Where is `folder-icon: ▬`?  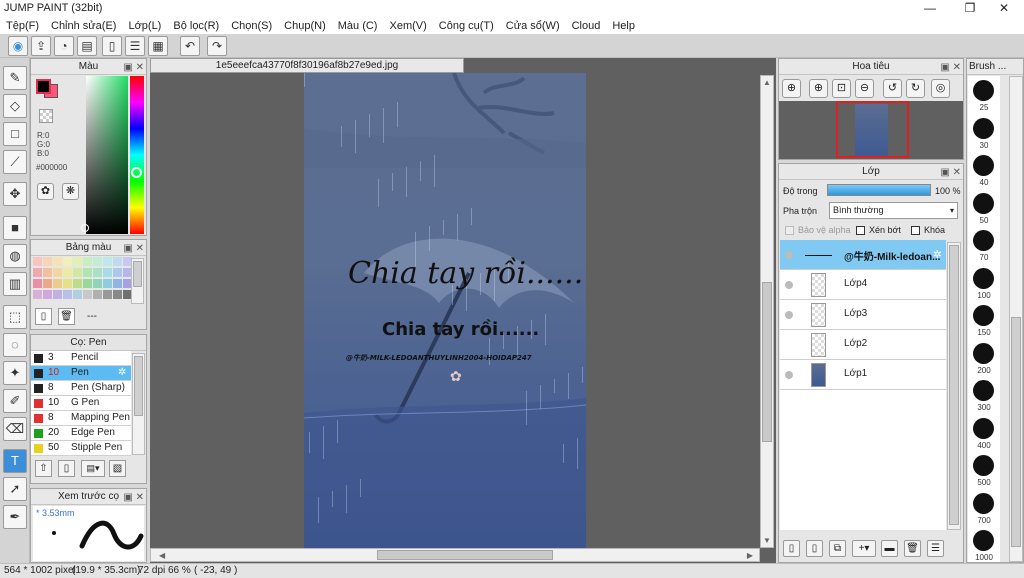 folder-icon: ▬ is located at coordinates (889, 548).